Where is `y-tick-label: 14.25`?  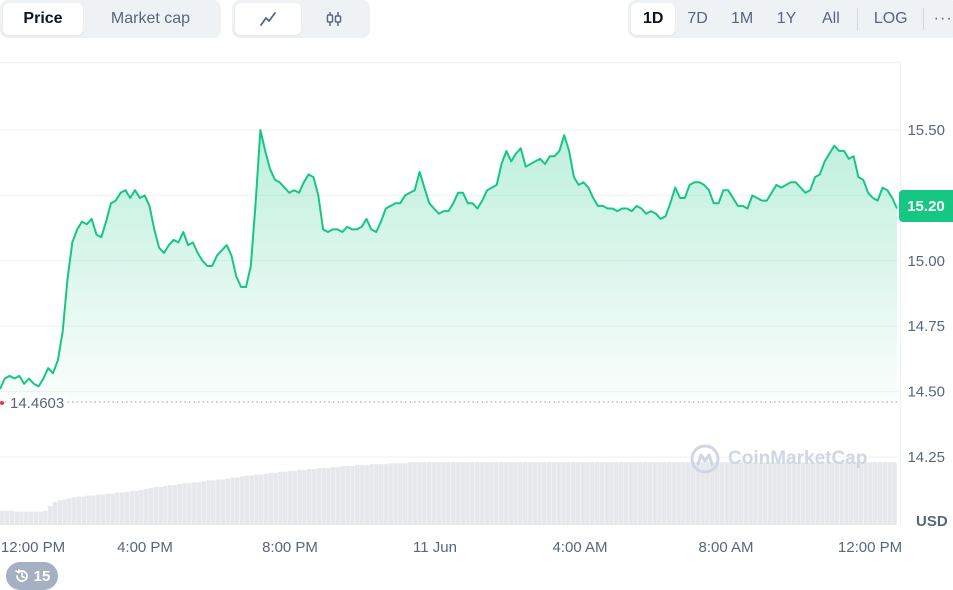
y-tick-label: 14.25 is located at coordinates (926, 457).